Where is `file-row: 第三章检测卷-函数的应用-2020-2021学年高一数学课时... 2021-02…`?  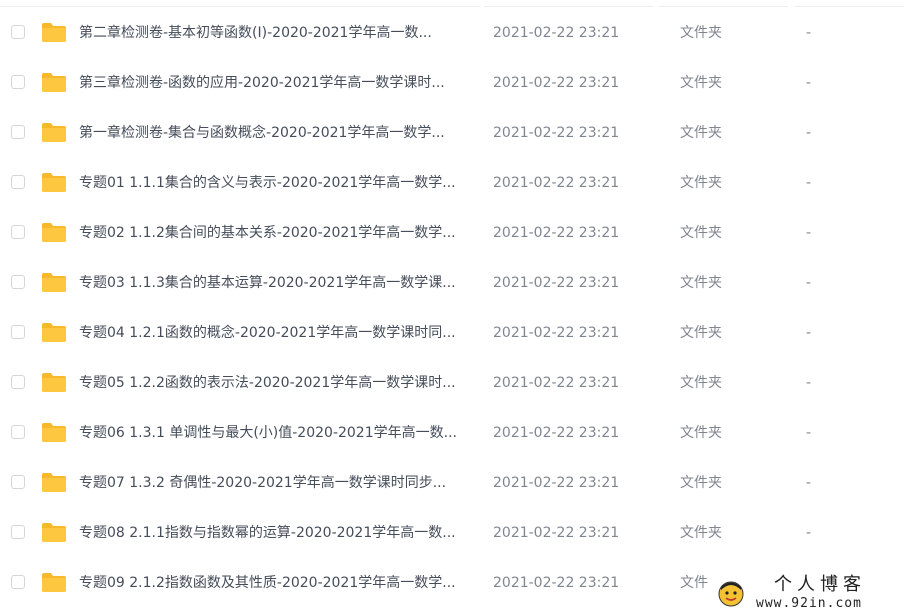 file-row: 第三章检测卷-函数的应用-2020-2021学年高一数学课时... 2021-02… is located at coordinates (452, 83).